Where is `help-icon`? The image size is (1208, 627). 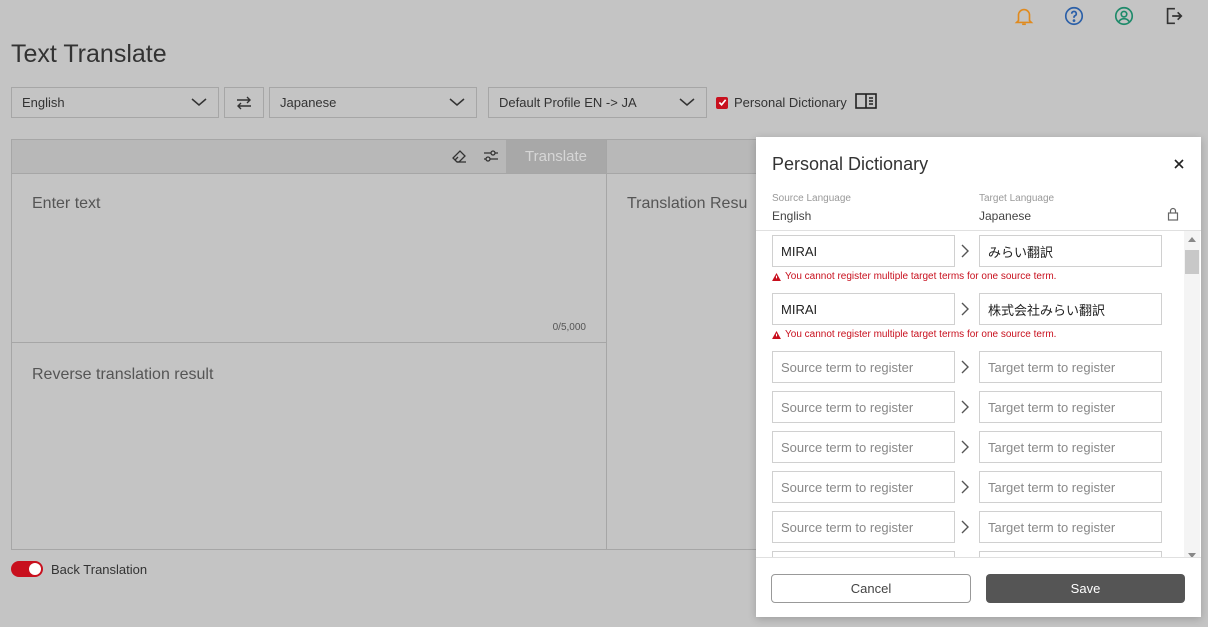
help-icon is located at coordinates (1074, 16).